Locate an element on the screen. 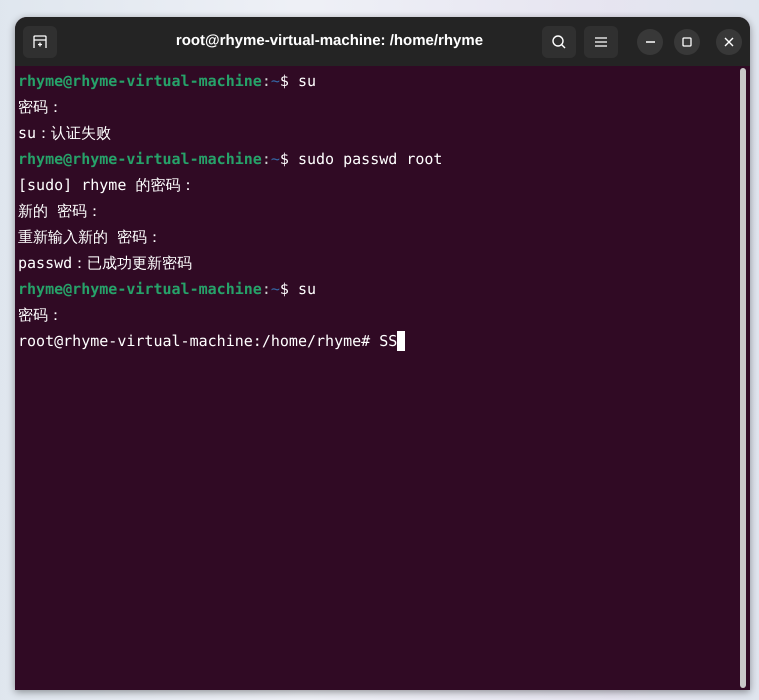 This screenshot has height=700, width=759. terminal-line: root@rhyme-virtual-machine:/home/rhyme# SS is located at coordinates (208, 341).